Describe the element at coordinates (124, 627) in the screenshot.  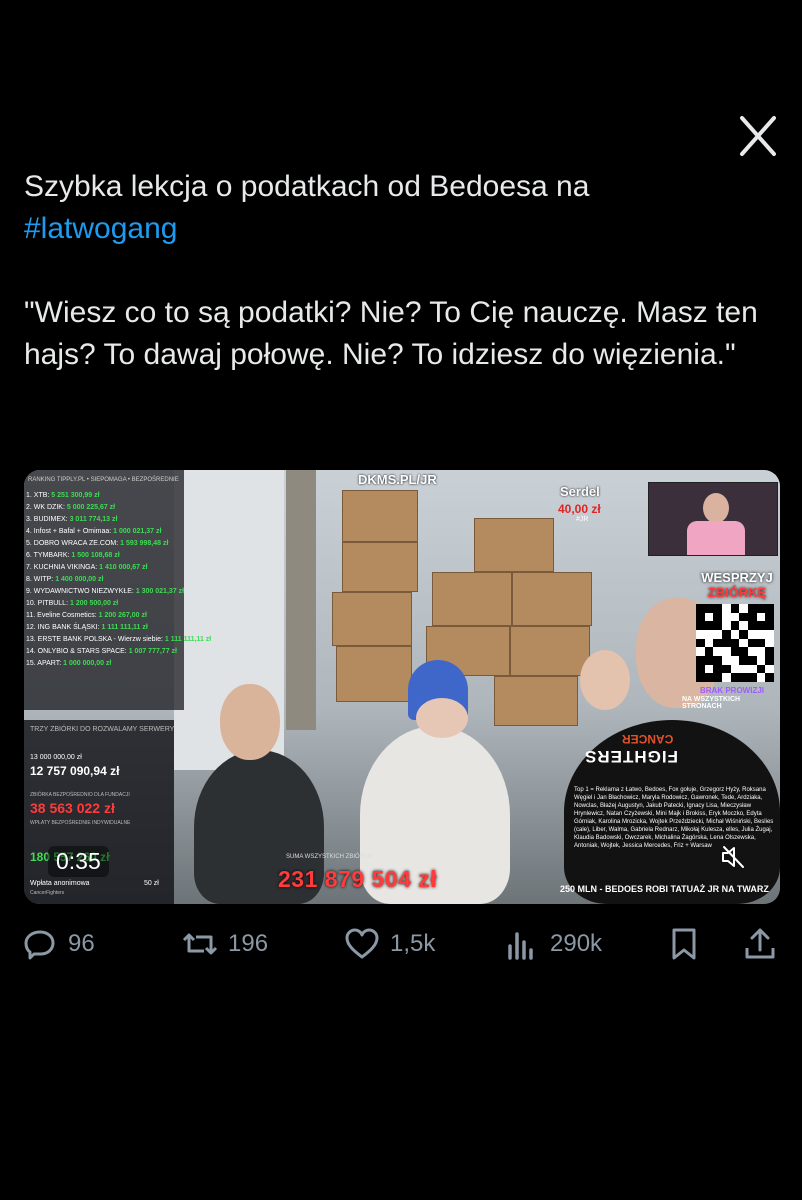
I see `ranking-amount: 1 111 111,11 zł` at that location.